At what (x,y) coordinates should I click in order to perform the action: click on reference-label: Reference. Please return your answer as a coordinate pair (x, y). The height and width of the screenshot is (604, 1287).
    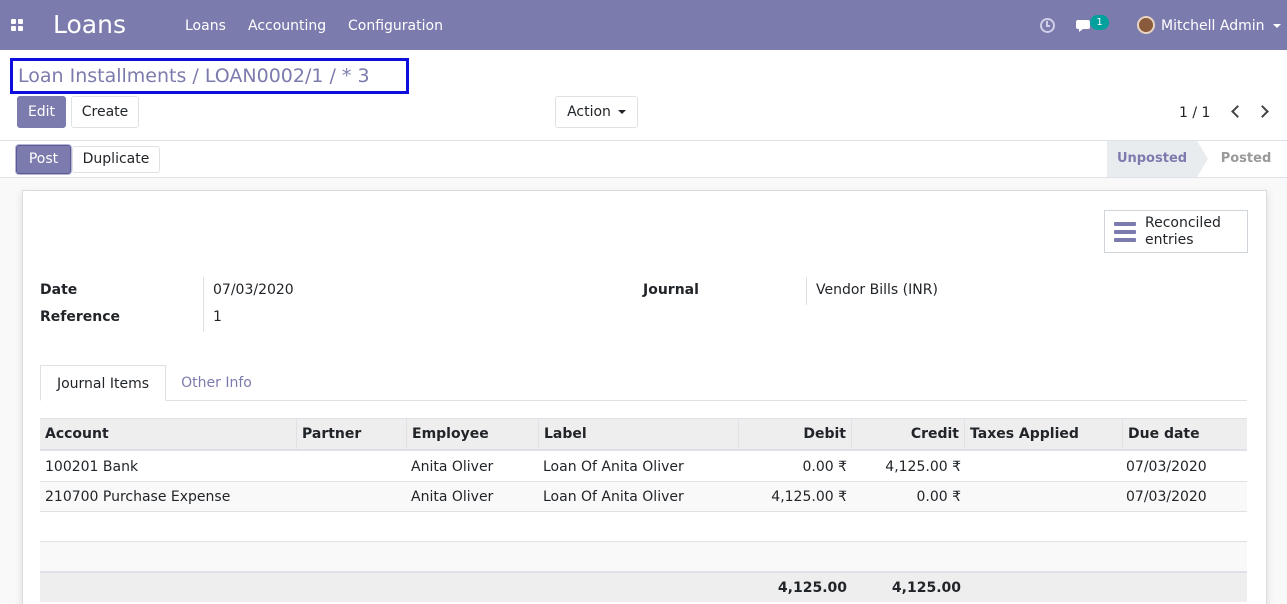
    Looking at the image, I should click on (80, 317).